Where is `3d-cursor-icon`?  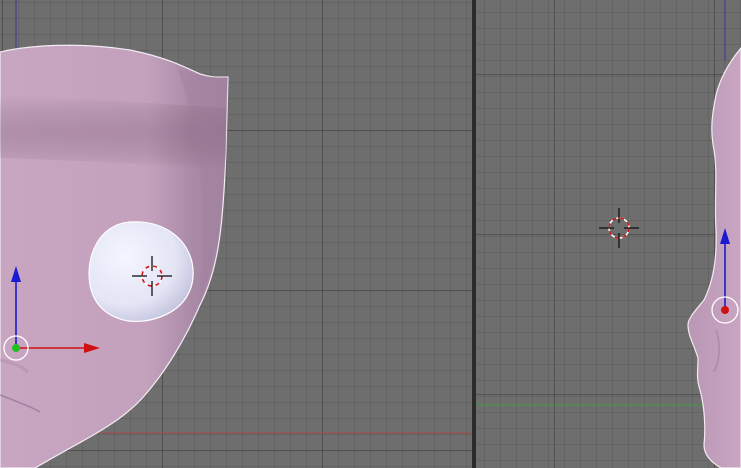
3d-cursor-icon is located at coordinates (619, 228).